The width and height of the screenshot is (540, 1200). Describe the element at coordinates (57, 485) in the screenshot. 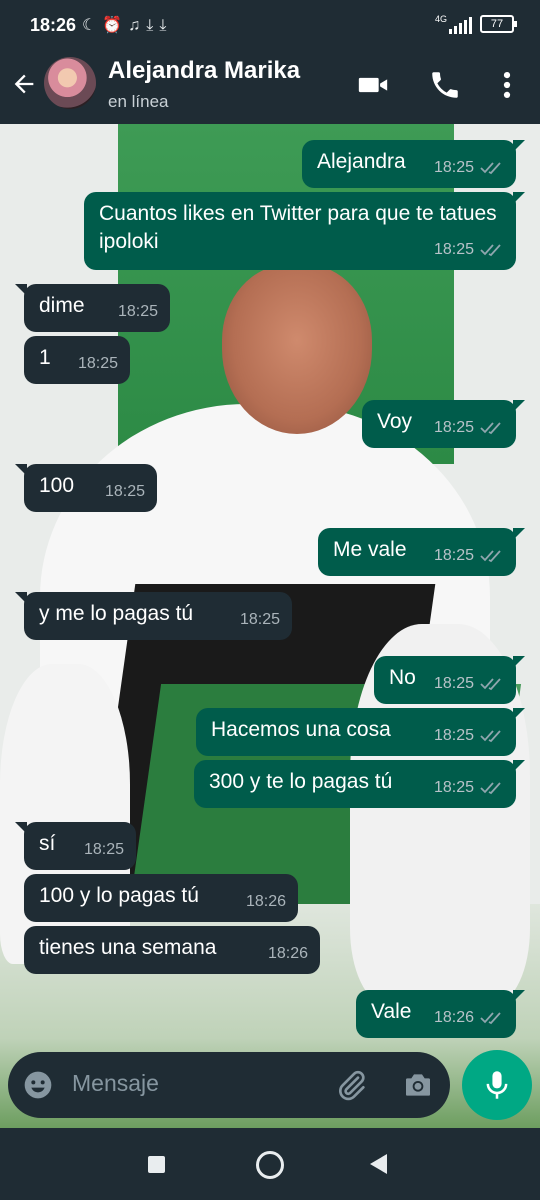

I see `message-text: 100` at that location.